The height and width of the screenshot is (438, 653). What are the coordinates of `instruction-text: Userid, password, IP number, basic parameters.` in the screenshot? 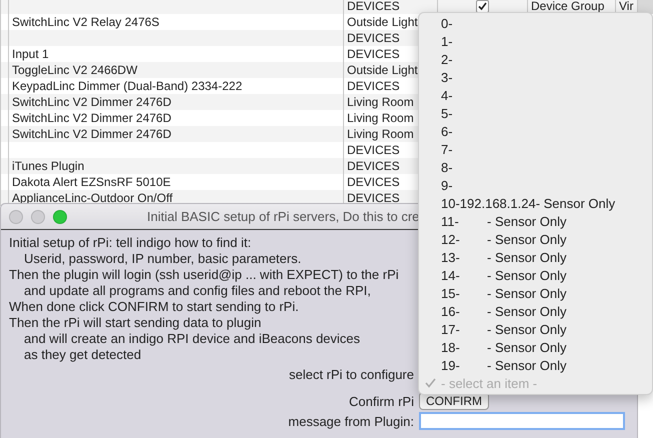 It's located at (162, 259).